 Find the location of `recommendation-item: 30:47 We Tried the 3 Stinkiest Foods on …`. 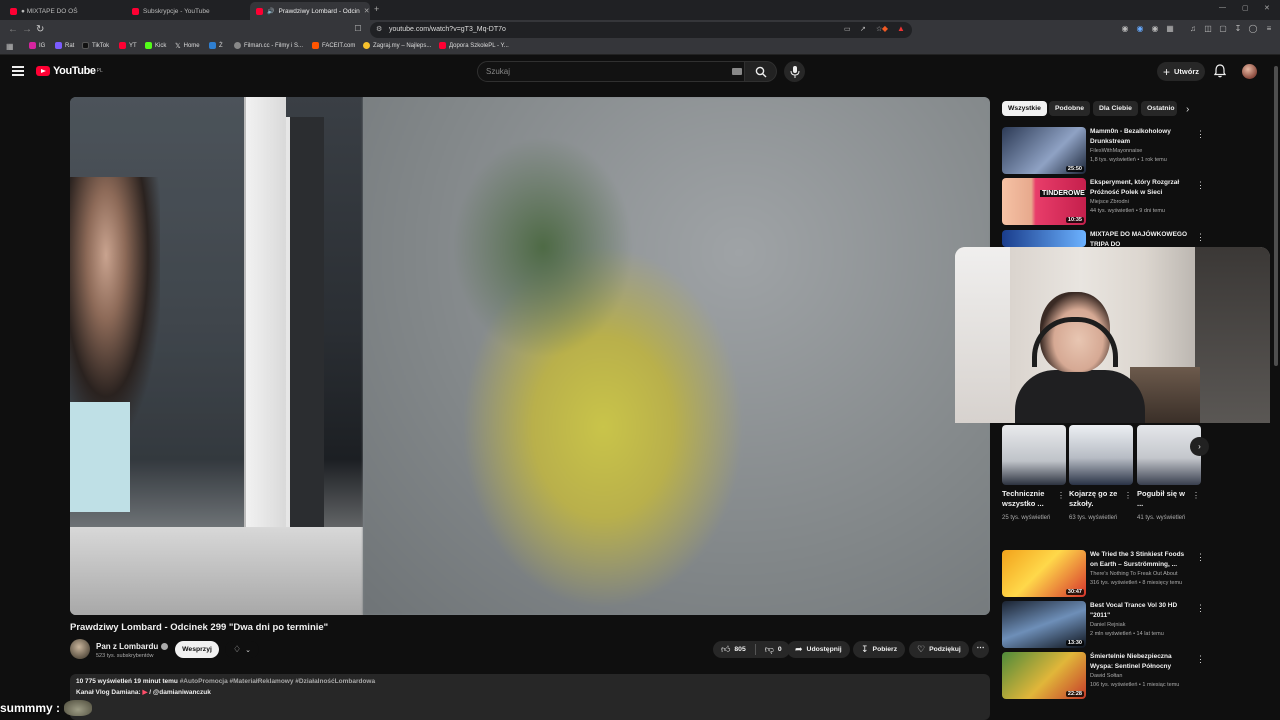

recommendation-item: 30:47 We Tried the 3 Stinkiest Foods on … is located at coordinates (1103, 573).